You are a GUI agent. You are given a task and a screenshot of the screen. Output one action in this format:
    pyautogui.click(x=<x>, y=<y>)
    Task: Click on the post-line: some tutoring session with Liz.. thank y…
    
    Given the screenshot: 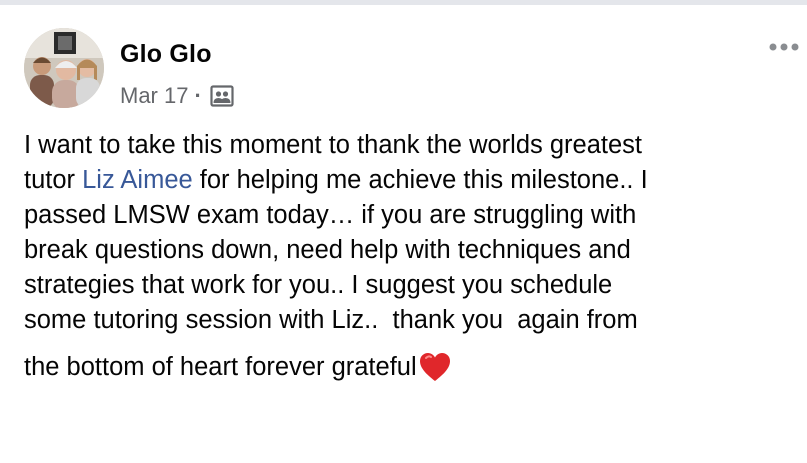 What is the action you would take?
    pyautogui.click(x=331, y=320)
    